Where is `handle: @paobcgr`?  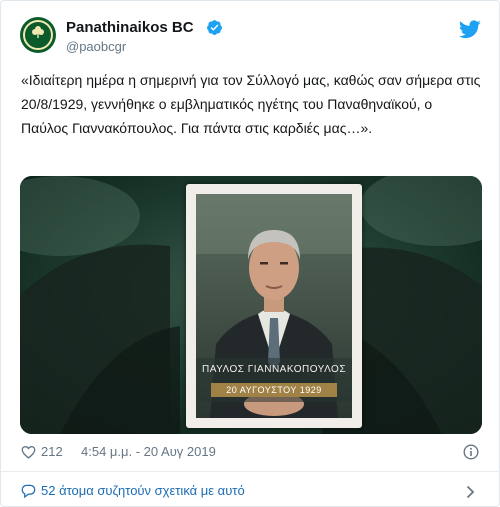
handle: @paobcgr is located at coordinates (96, 46).